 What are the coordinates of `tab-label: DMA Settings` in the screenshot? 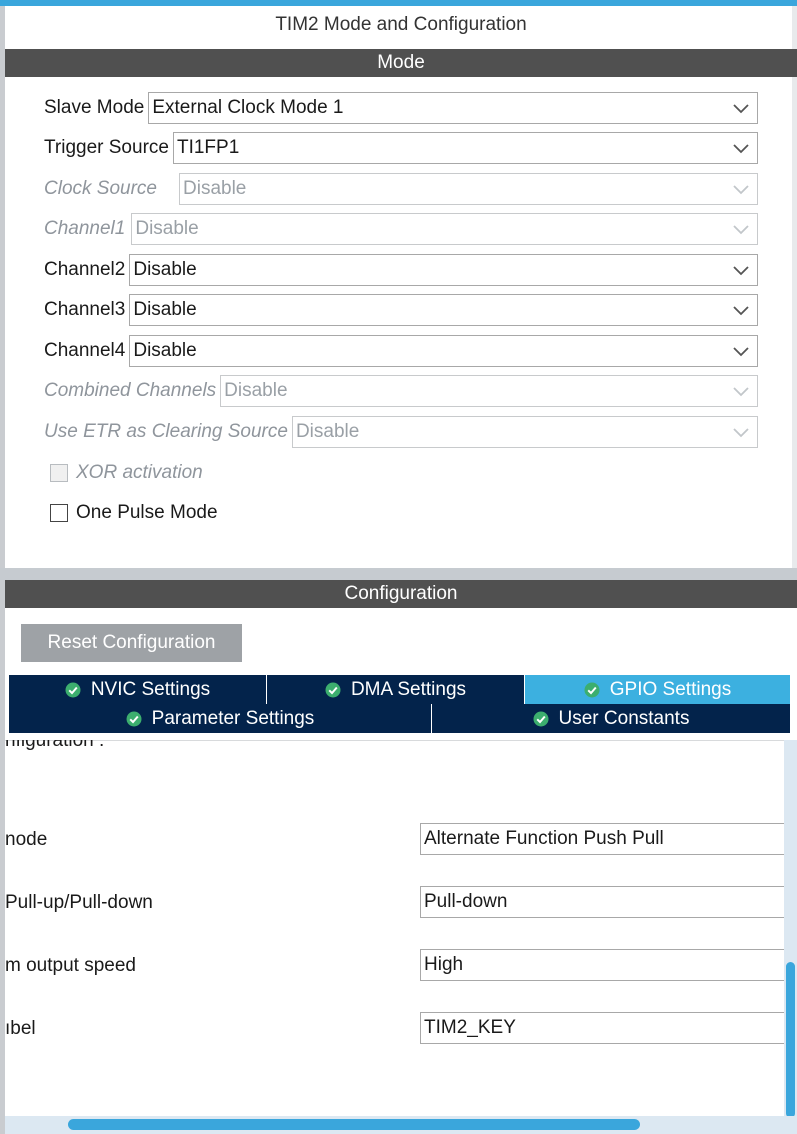 It's located at (408, 689).